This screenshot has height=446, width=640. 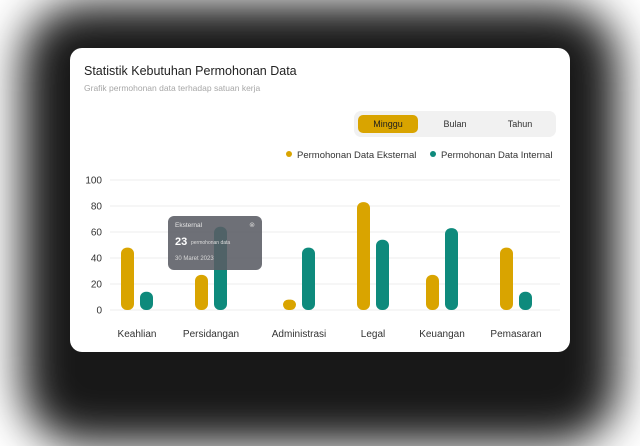 What do you see at coordinates (194, 259) in the screenshot?
I see `tooltip-date: 30 Maret 2023` at bounding box center [194, 259].